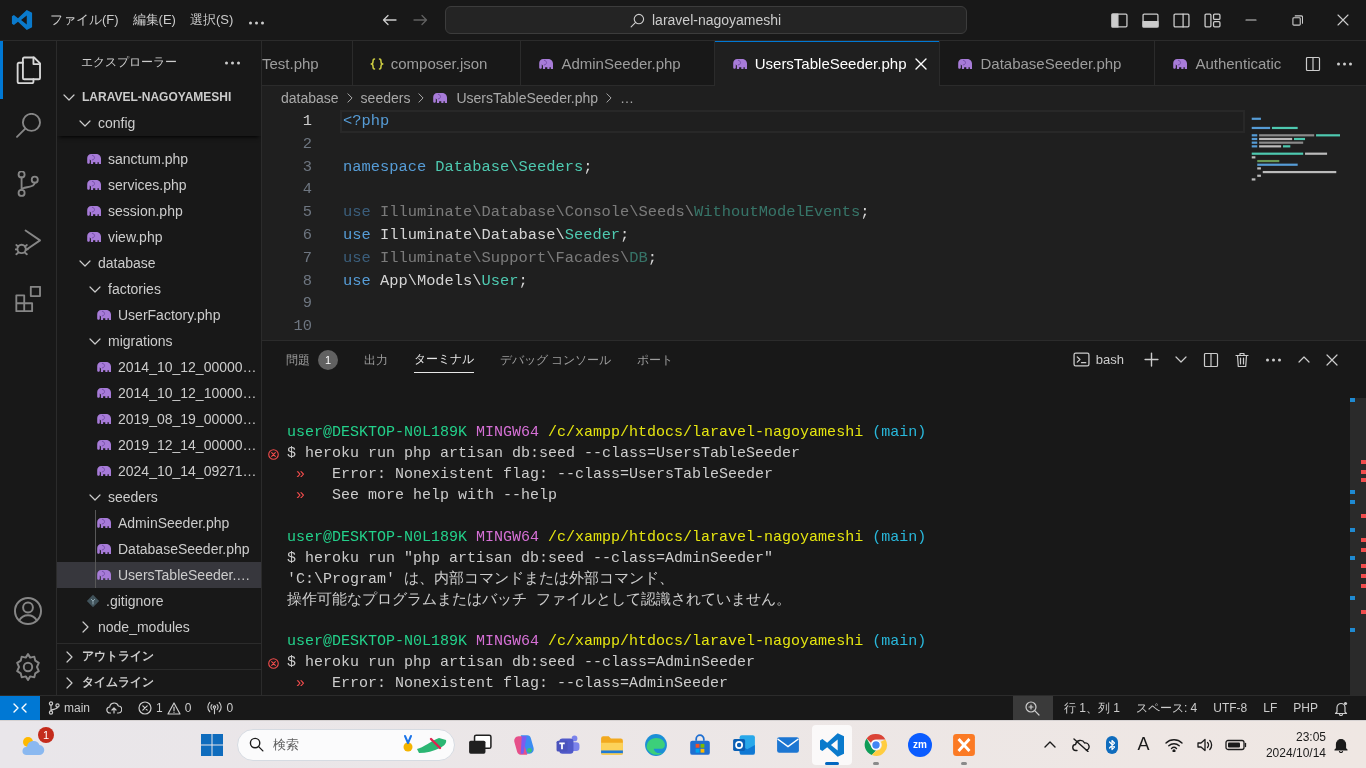 This screenshot has height=768, width=1366. Describe the element at coordinates (1150, 20) in the screenshot. I see `panel-toggle-icon` at that location.